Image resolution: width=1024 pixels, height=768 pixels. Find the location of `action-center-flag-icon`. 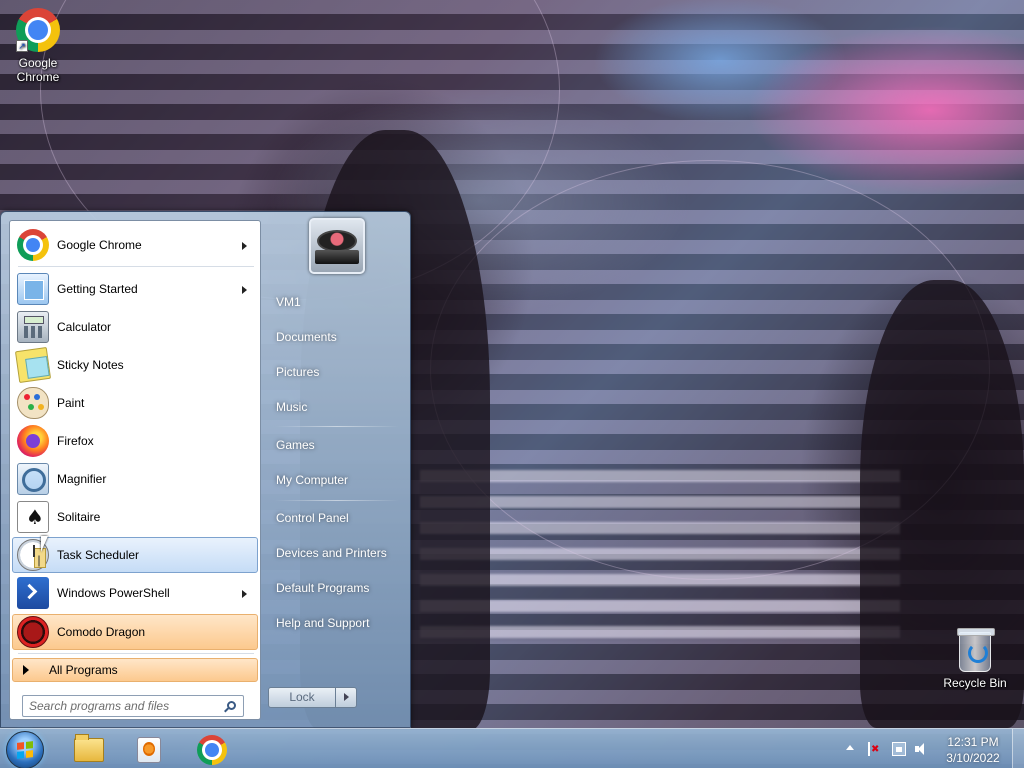

action-center-flag-icon is located at coordinates (873, 749).